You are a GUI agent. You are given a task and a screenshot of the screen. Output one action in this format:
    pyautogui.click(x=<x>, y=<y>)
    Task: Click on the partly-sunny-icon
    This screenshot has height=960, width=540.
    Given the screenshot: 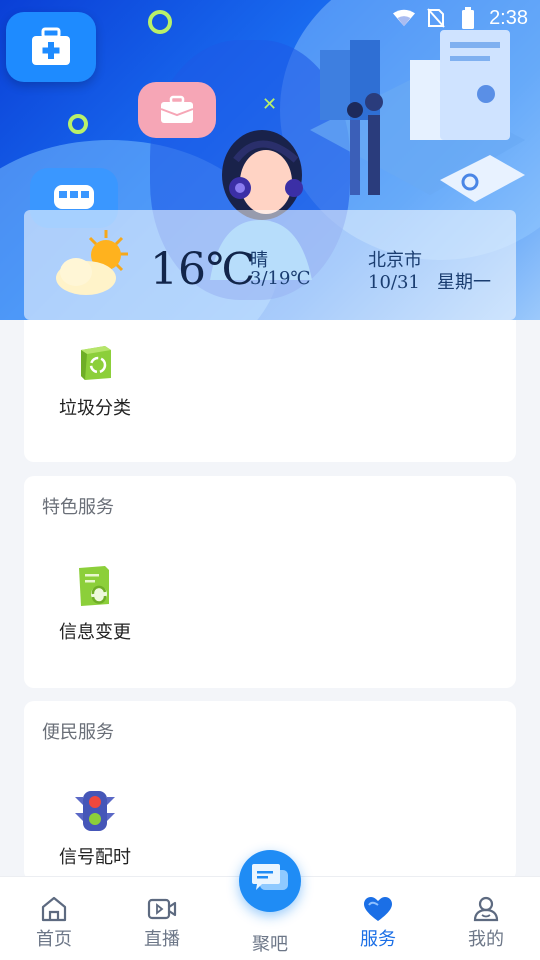 What is the action you would take?
    pyautogui.click(x=92, y=262)
    